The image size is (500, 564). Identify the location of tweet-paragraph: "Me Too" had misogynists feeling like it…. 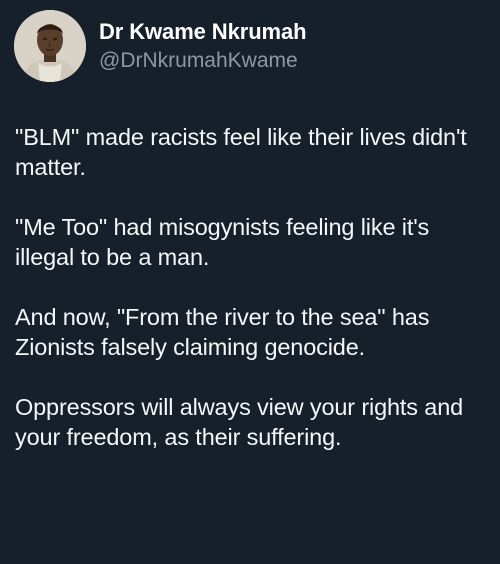
(222, 242).